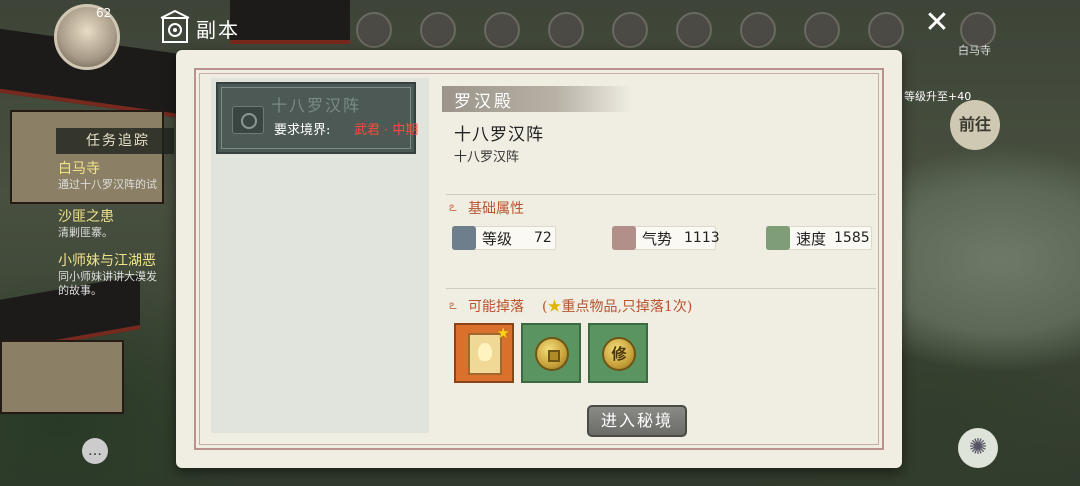 Image resolution: width=1080 pixels, height=486 pixels. I want to click on player-level: 62, so click(104, 13).